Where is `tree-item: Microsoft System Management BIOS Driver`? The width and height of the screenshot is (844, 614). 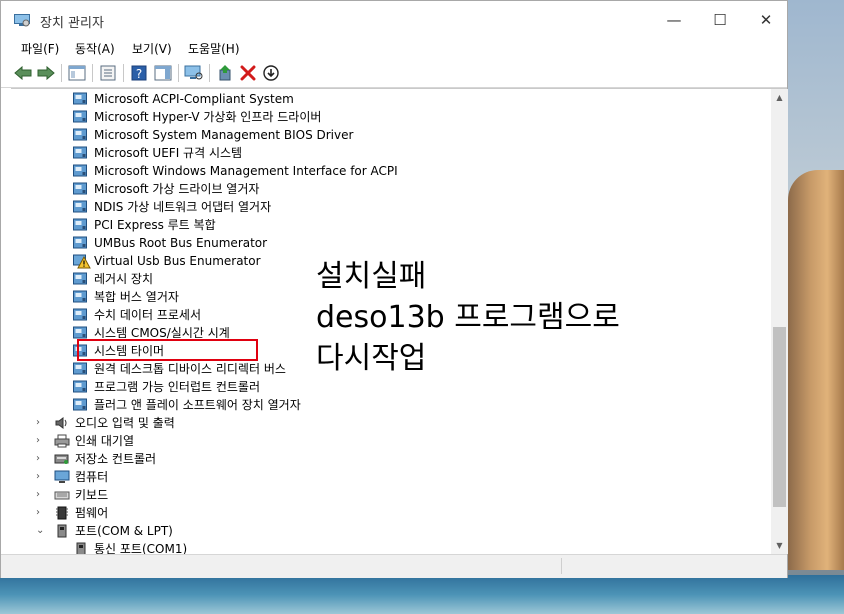
tree-item: Microsoft System Management BIOS Driver is located at coordinates (391, 135).